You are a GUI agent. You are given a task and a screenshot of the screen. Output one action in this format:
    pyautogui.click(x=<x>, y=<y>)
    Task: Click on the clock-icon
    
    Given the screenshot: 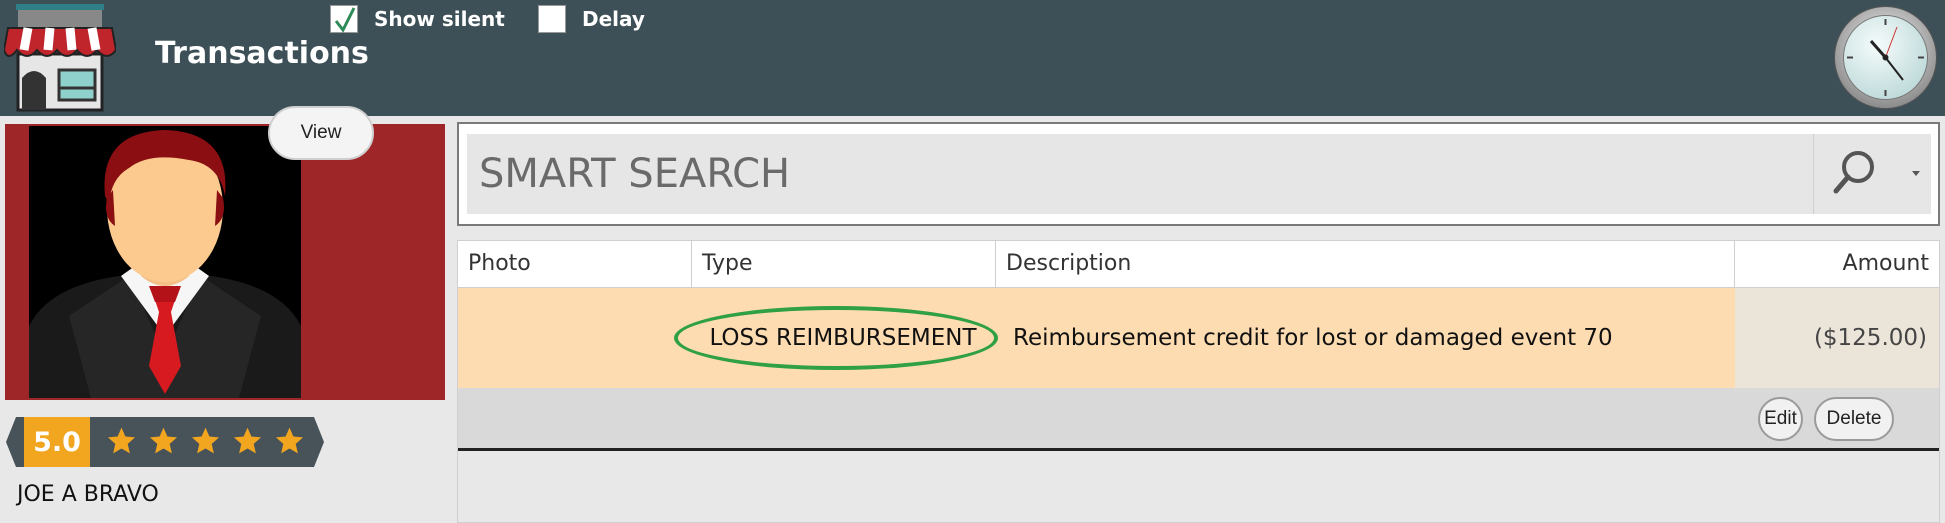 What is the action you would take?
    pyautogui.click(x=1885, y=57)
    